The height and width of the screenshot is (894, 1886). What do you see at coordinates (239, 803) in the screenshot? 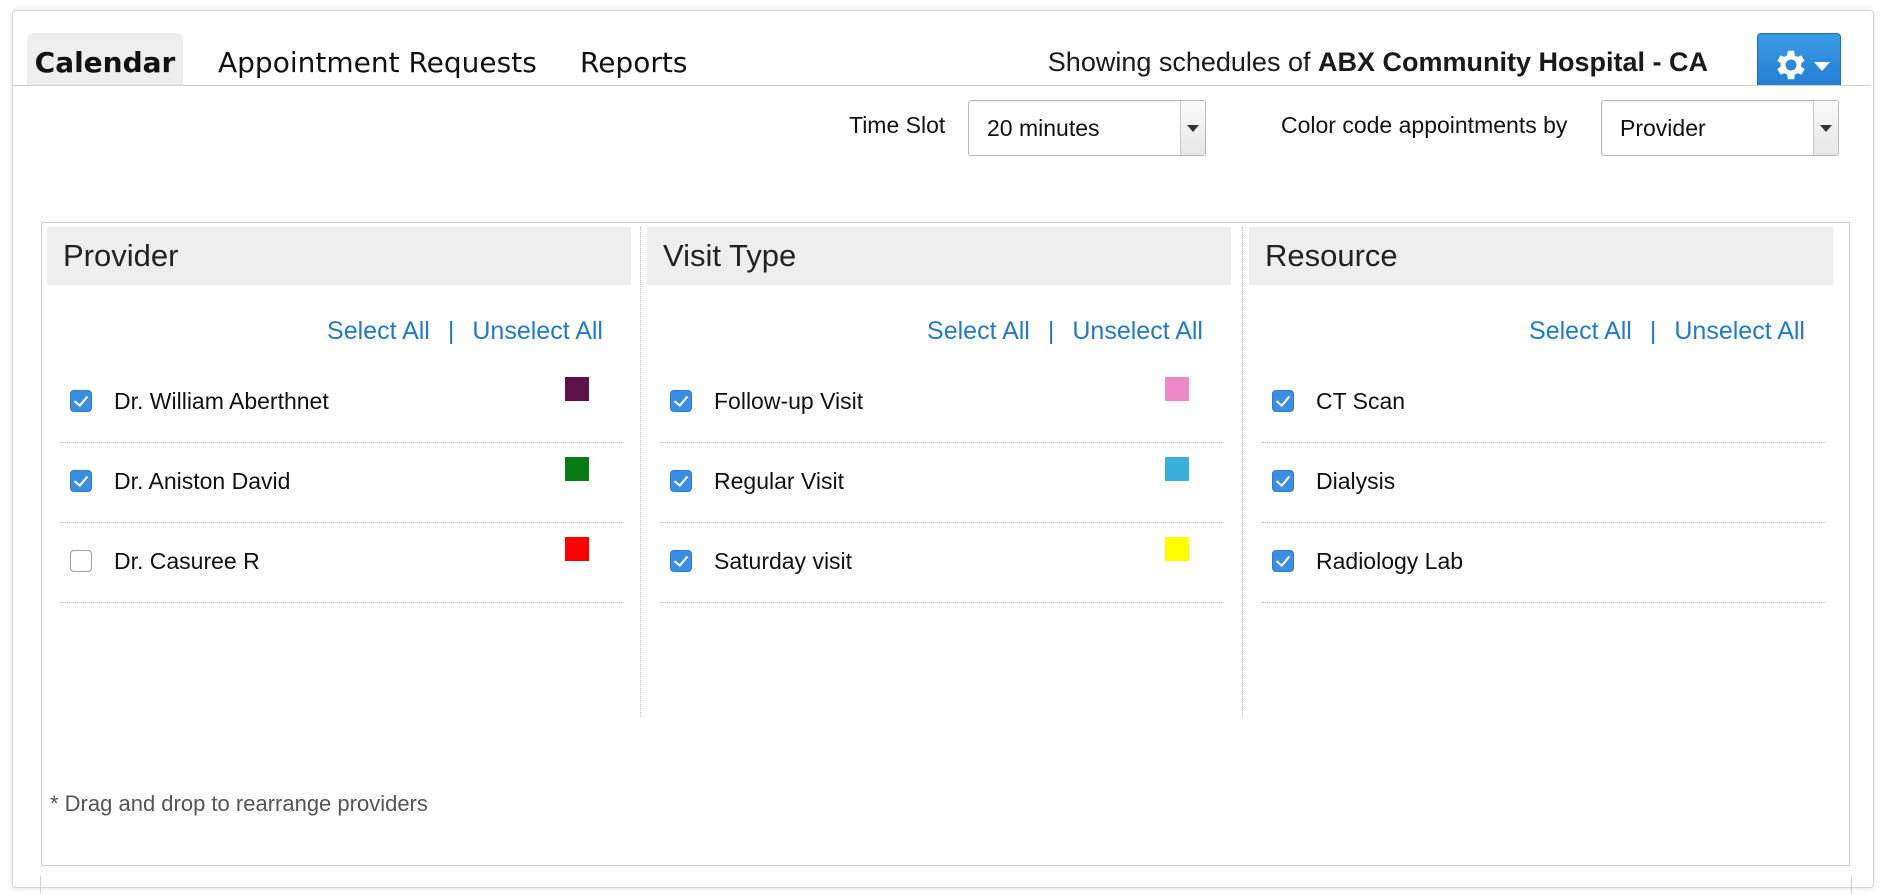
I see `drag-drop-note: * Drag and drop to rearrange providers` at bounding box center [239, 803].